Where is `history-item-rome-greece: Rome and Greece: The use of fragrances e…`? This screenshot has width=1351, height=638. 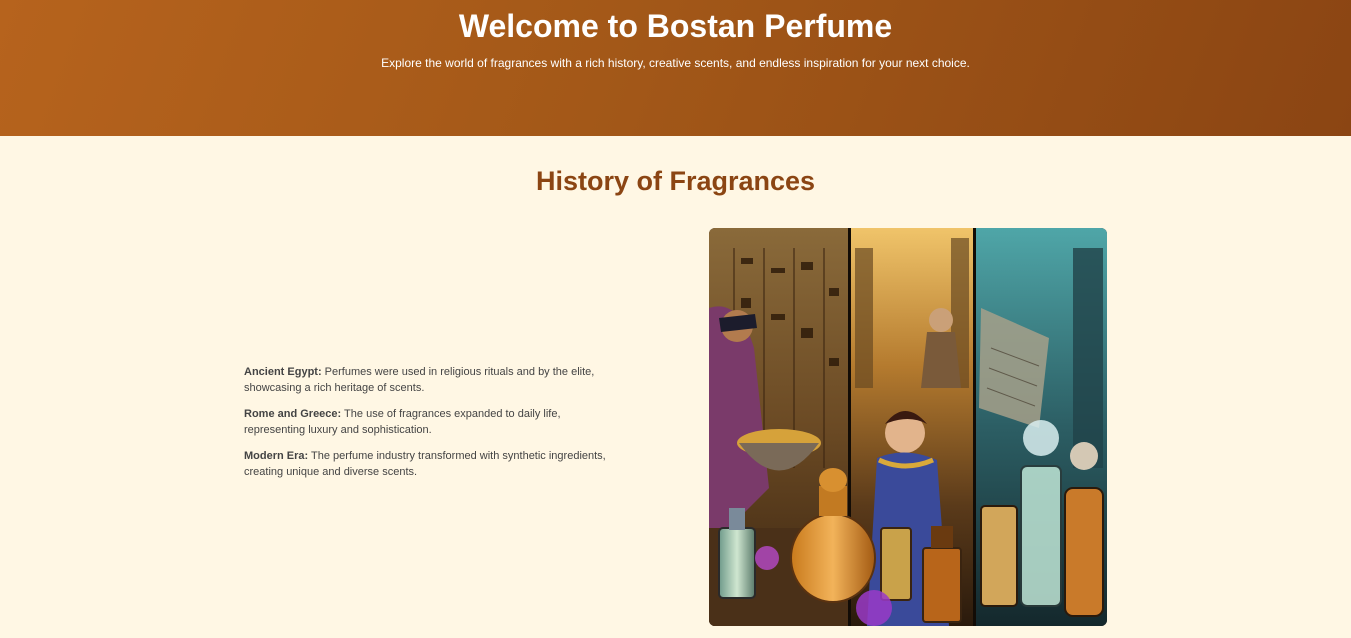
history-item-rome-greece: Rome and Greece: The use of fragrances e… is located at coordinates (434, 422).